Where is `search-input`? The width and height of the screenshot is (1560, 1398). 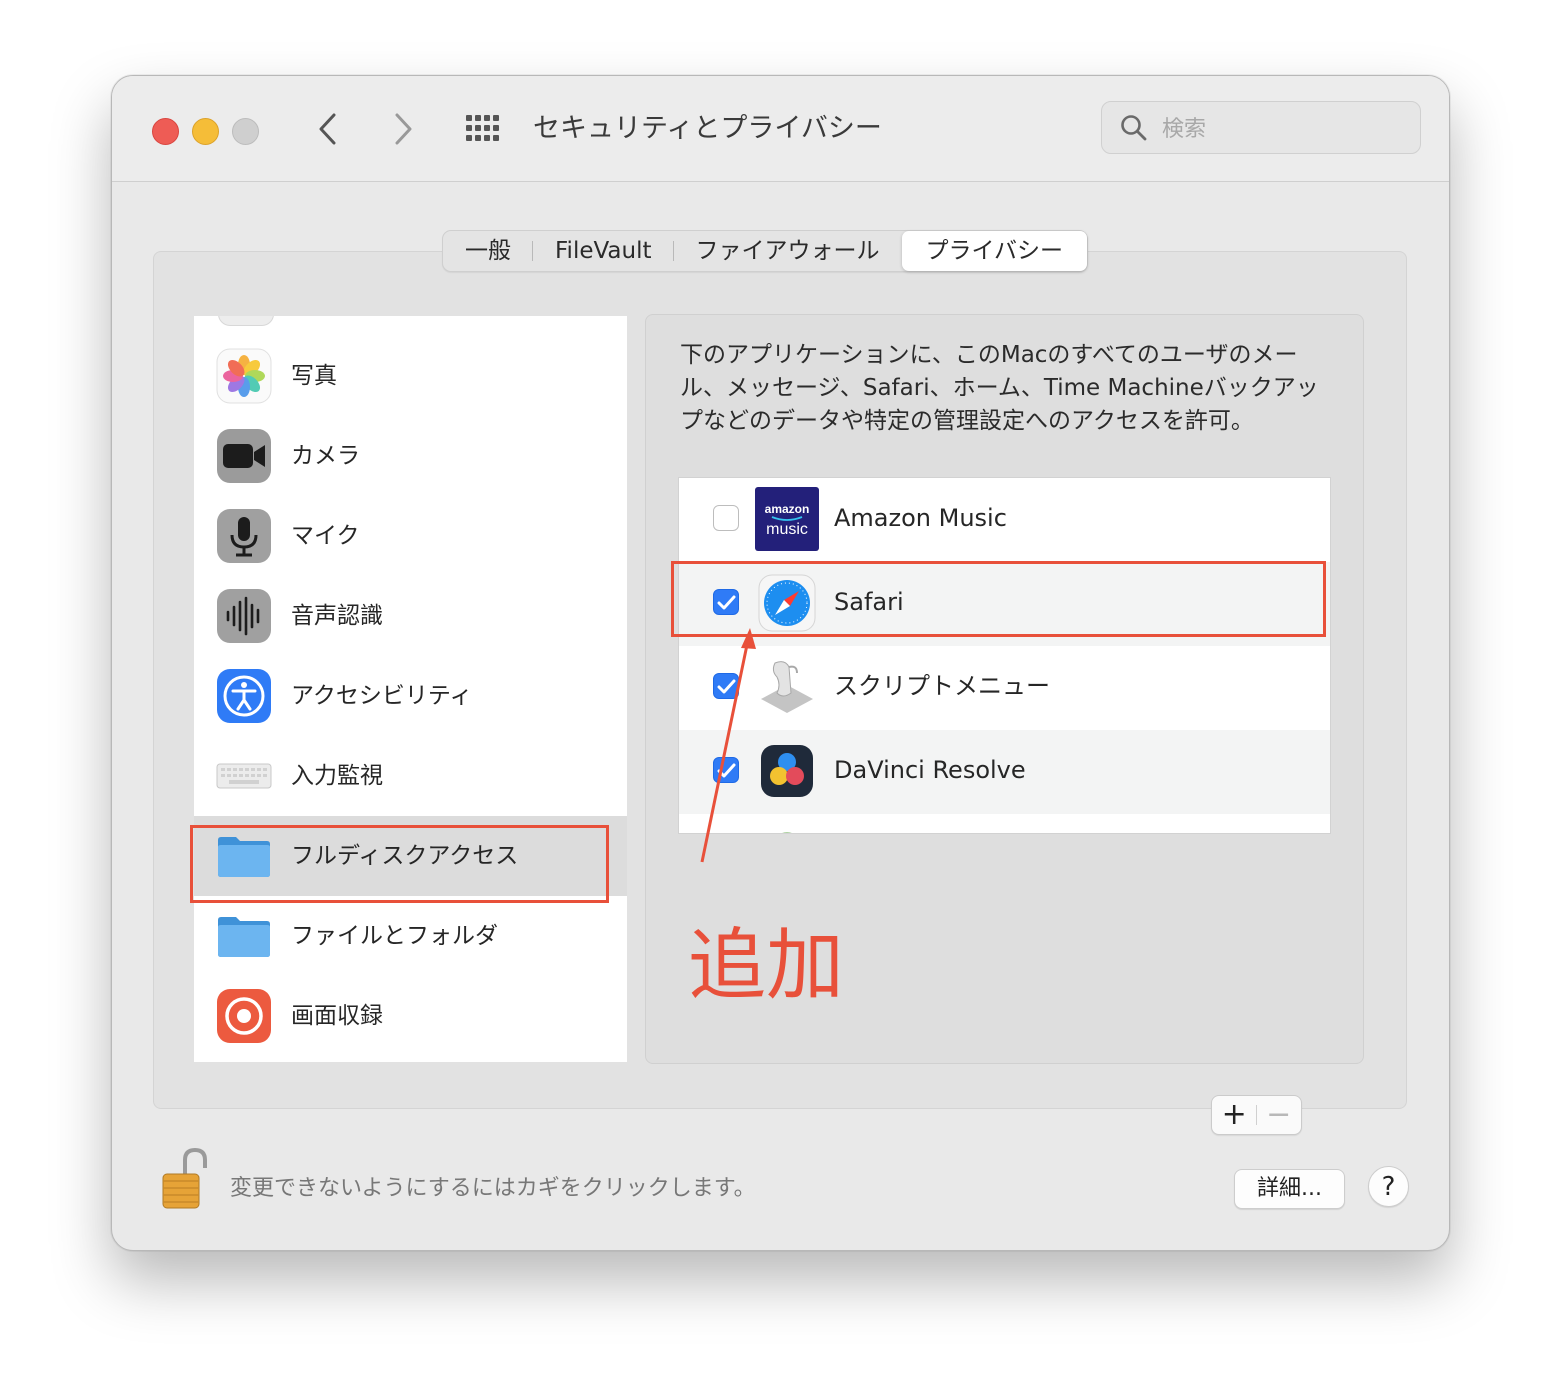
search-input is located at coordinates (1282, 129).